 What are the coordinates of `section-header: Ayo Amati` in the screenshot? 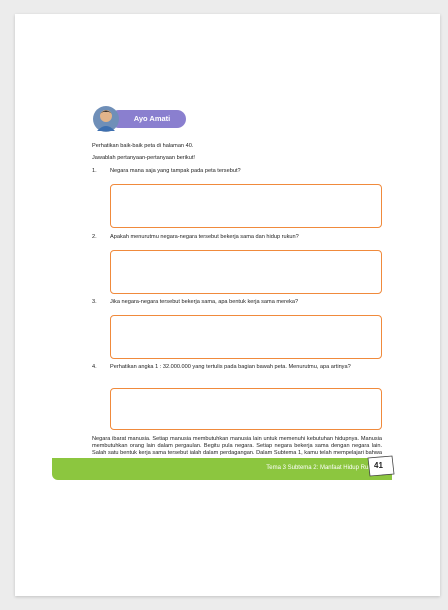 It's located at (152, 119).